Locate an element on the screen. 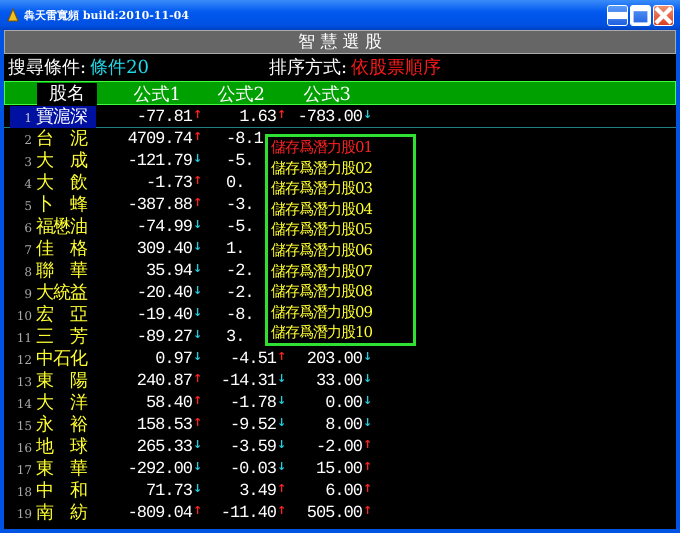 This screenshot has height=533, width=680. menu-item: 儲存爲潛力股02 is located at coordinates (342, 168).